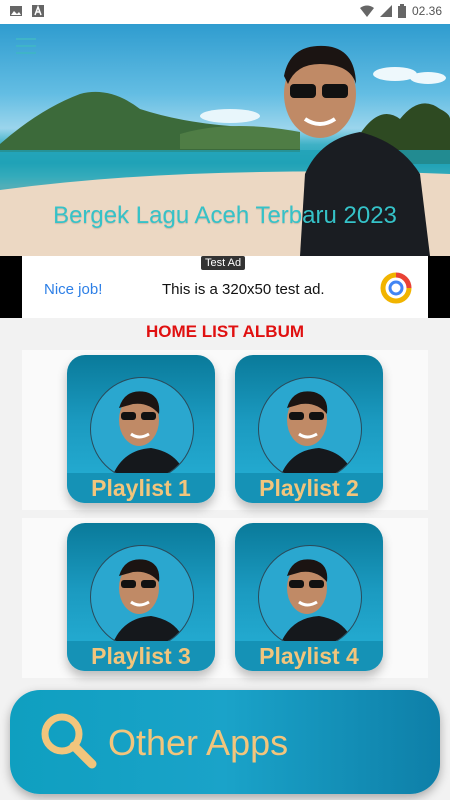 This screenshot has width=450, height=800. I want to click on playlist-tile-1: Playlist 1, so click(141, 429).